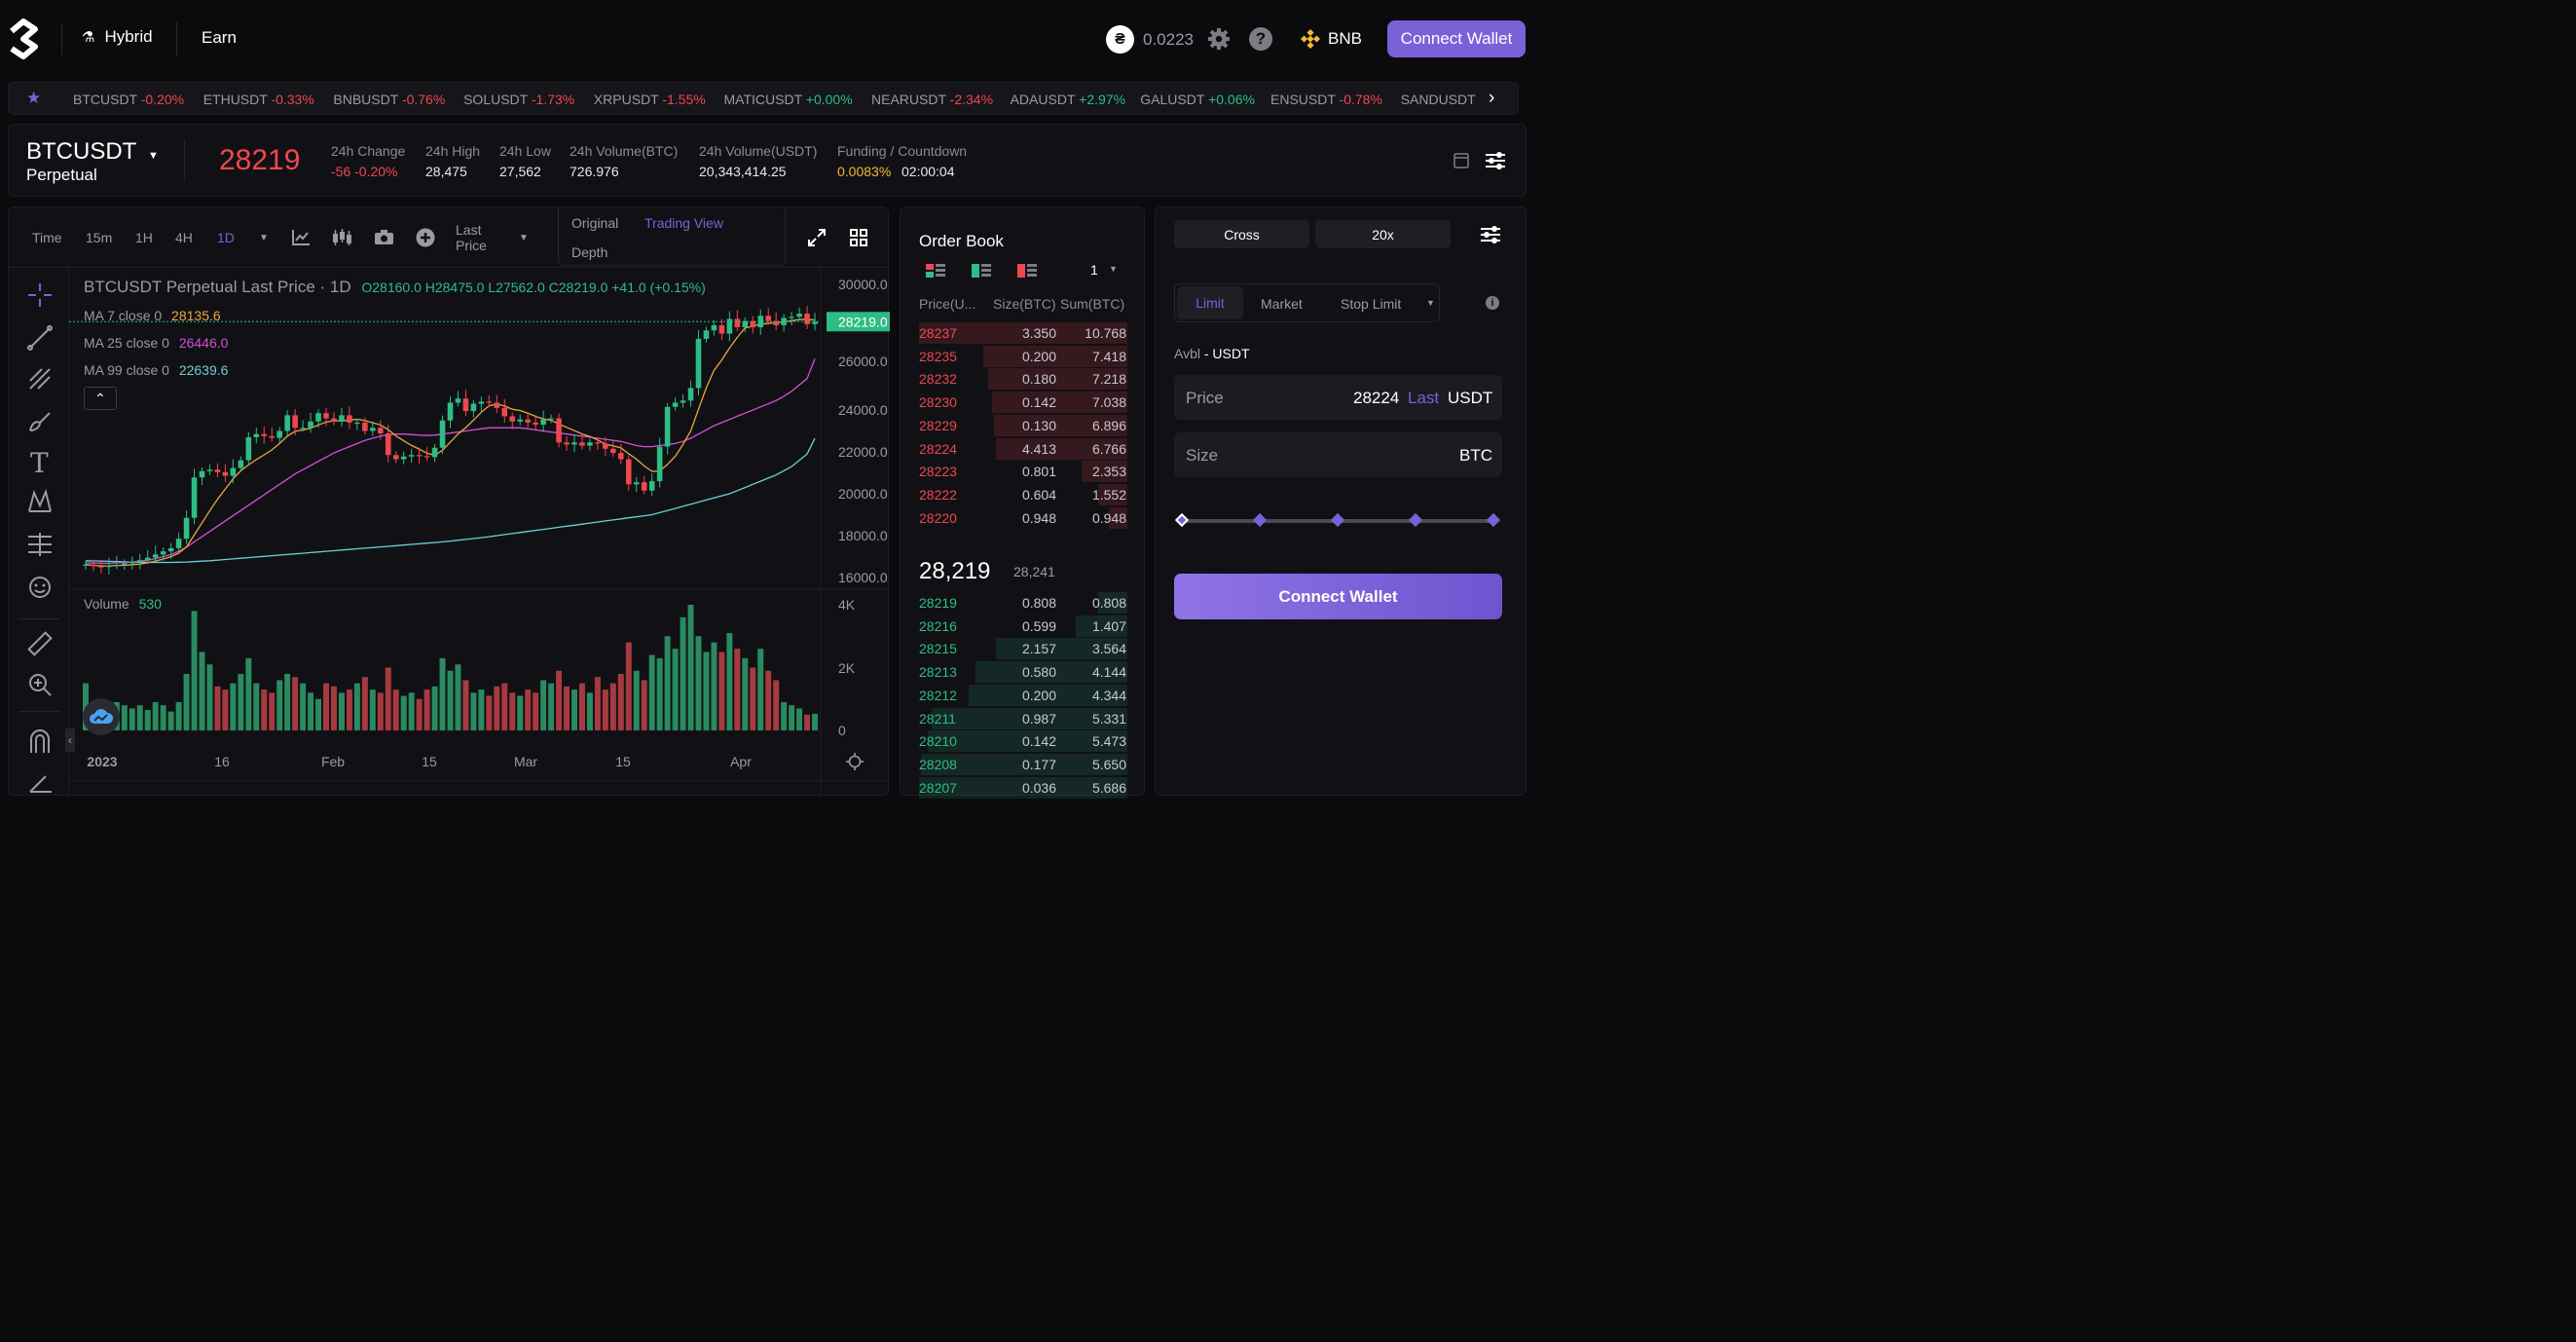 The height and width of the screenshot is (1342, 2576). What do you see at coordinates (384, 237) in the screenshot?
I see `camera-icon` at bounding box center [384, 237].